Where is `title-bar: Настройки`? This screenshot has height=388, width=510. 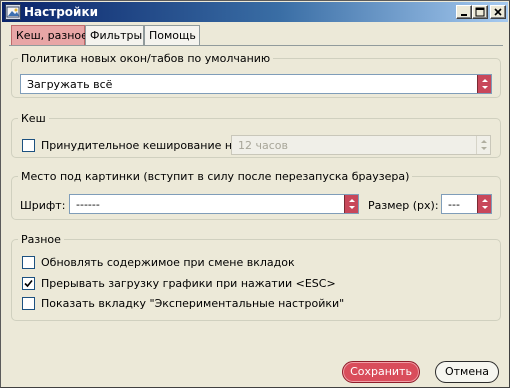
title-bar: Настройки is located at coordinates (255, 12).